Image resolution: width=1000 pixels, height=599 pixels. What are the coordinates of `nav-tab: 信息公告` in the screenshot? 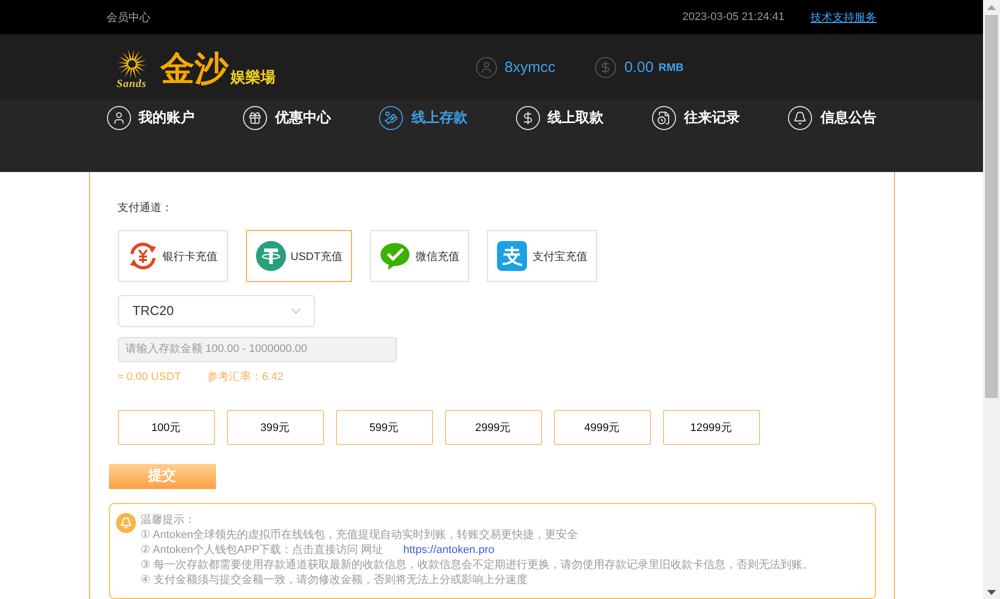 It's located at (832, 118).